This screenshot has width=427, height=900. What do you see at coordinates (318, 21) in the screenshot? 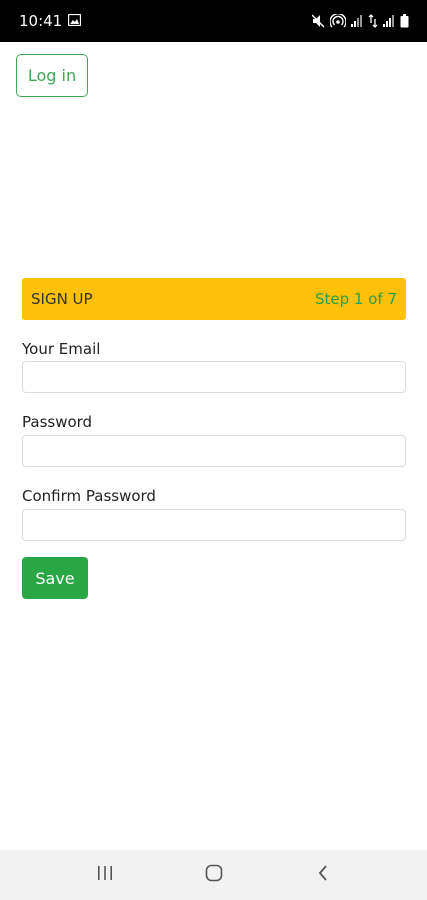
I see `mute-icon` at bounding box center [318, 21].